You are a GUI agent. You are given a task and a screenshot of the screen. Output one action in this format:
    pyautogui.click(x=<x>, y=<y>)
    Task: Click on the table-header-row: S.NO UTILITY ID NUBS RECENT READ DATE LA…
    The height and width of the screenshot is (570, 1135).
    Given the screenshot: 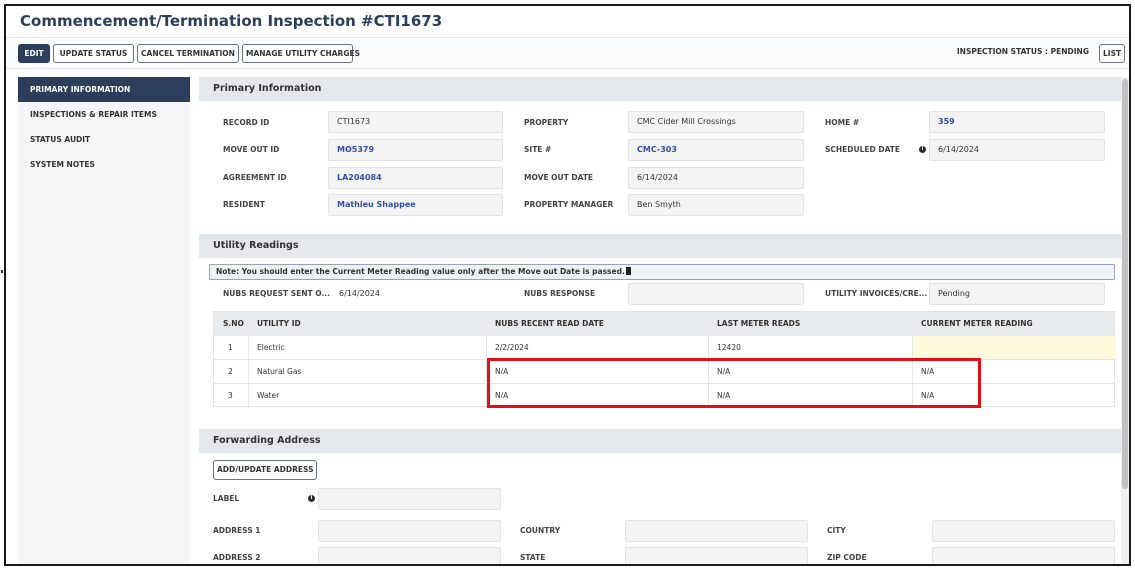 What is the action you would take?
    pyautogui.click(x=664, y=324)
    